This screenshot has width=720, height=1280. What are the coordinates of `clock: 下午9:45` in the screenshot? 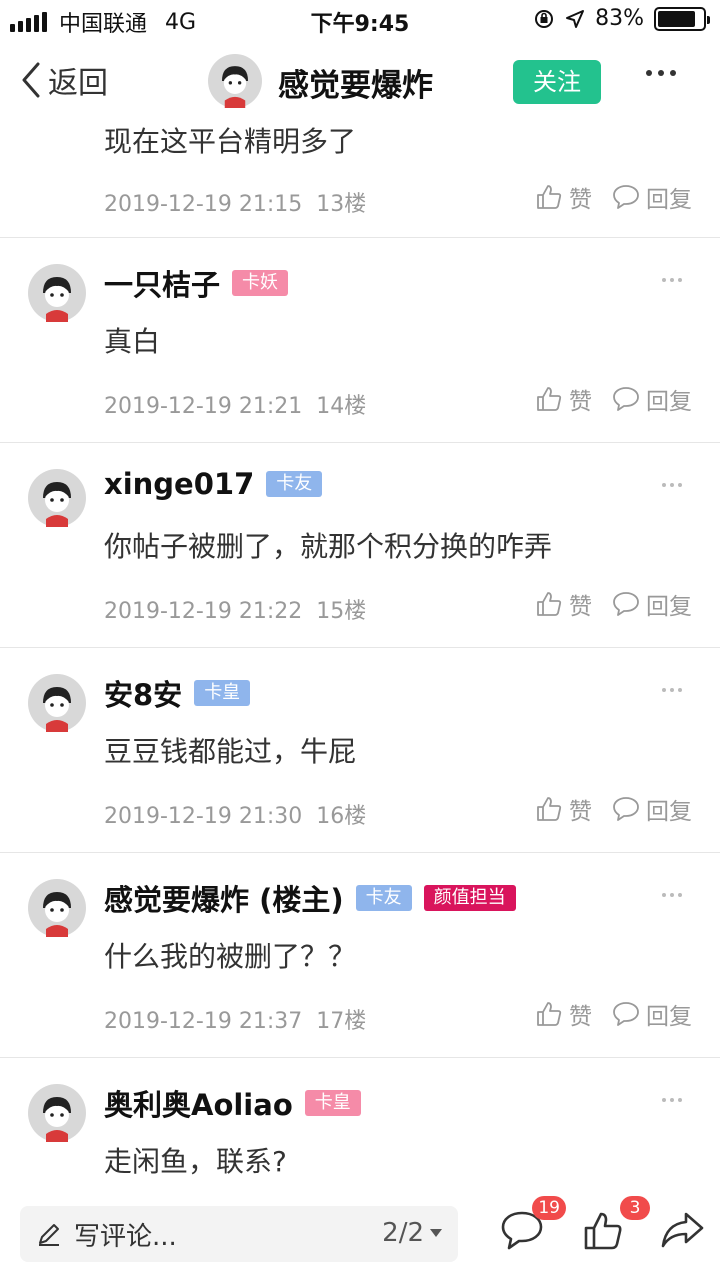 It's located at (360, 24).